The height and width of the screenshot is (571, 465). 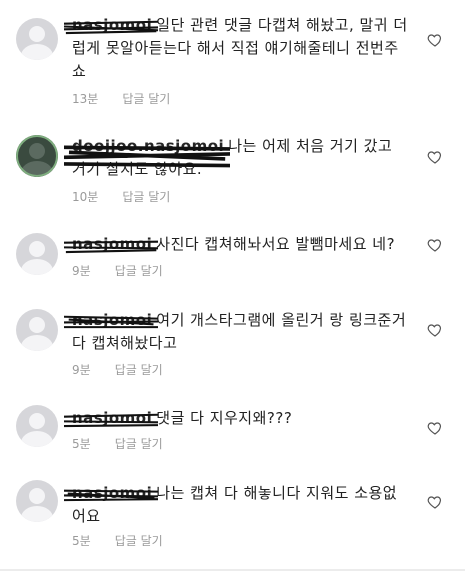 I want to click on comment-item: nasjomoi 사진다 캡쳐해놔서요 발뺌마세요 네? 9분 답글 달기, so click(x=232, y=255).